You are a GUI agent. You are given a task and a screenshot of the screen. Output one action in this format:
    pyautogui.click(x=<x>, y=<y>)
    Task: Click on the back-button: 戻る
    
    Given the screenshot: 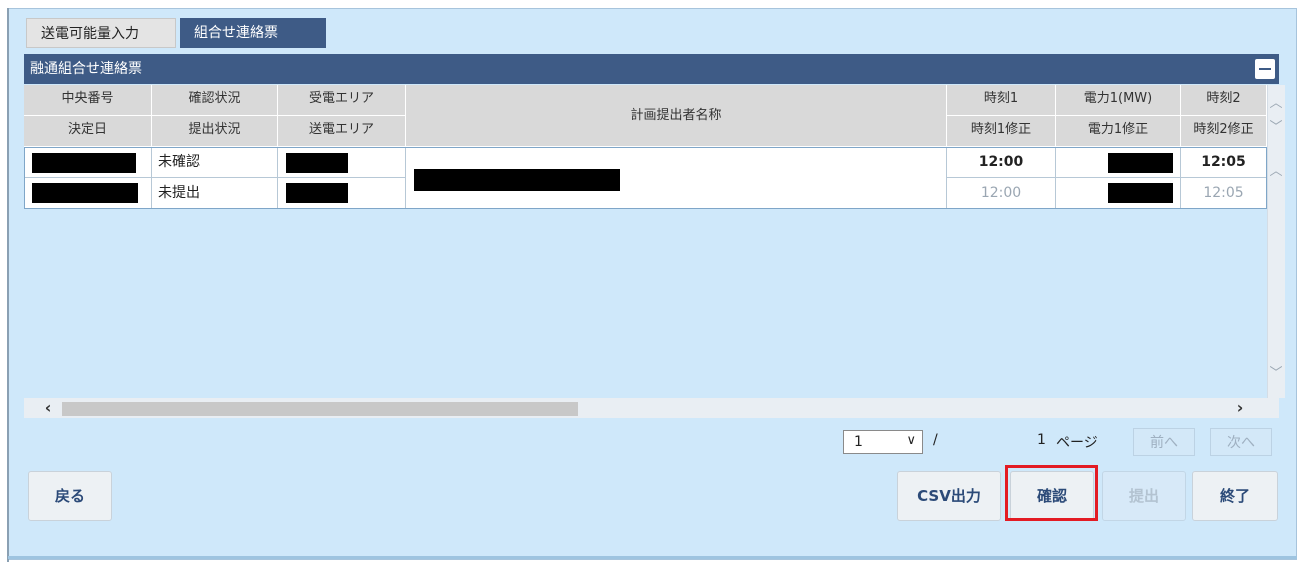 What is the action you would take?
    pyautogui.click(x=70, y=496)
    